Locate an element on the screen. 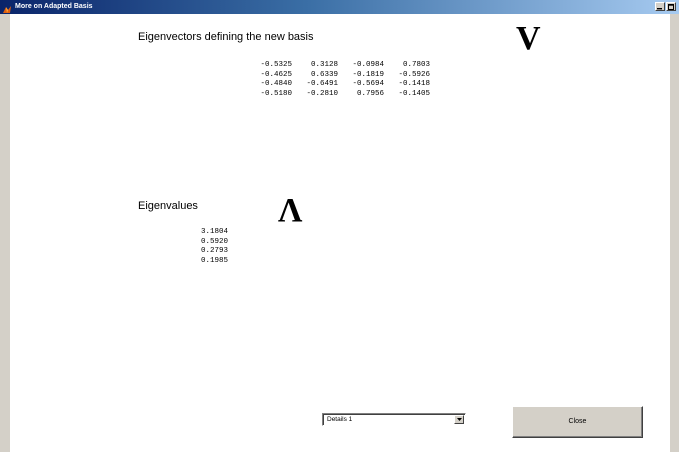 This screenshot has height=452, width=679. matrix-row: -0.4625 0.6339 -0.1819 -0.5926 is located at coordinates (338, 76).